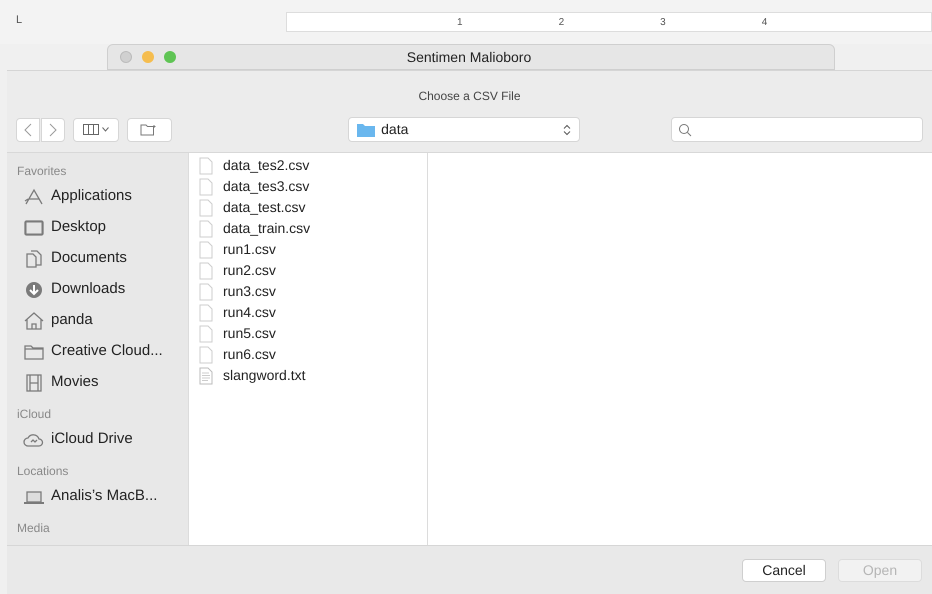 The height and width of the screenshot is (594, 932). I want to click on dialog-button: Cancel, so click(784, 570).